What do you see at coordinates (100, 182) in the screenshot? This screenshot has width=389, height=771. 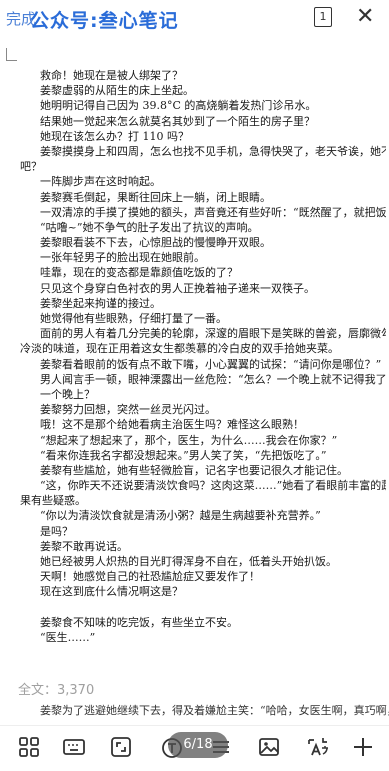 I see `document-line: 一阵脚步声在这时响起。` at bounding box center [100, 182].